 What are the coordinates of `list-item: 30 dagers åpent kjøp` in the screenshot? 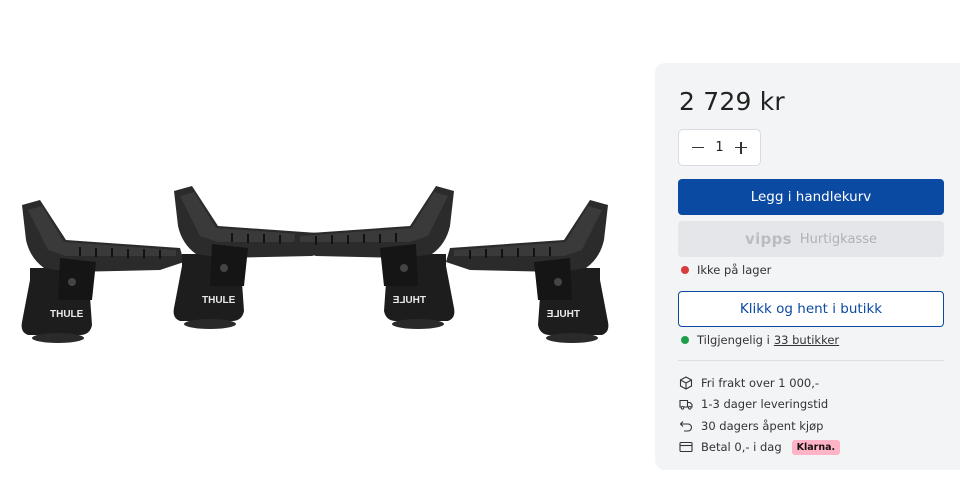 It's located at (759, 426).